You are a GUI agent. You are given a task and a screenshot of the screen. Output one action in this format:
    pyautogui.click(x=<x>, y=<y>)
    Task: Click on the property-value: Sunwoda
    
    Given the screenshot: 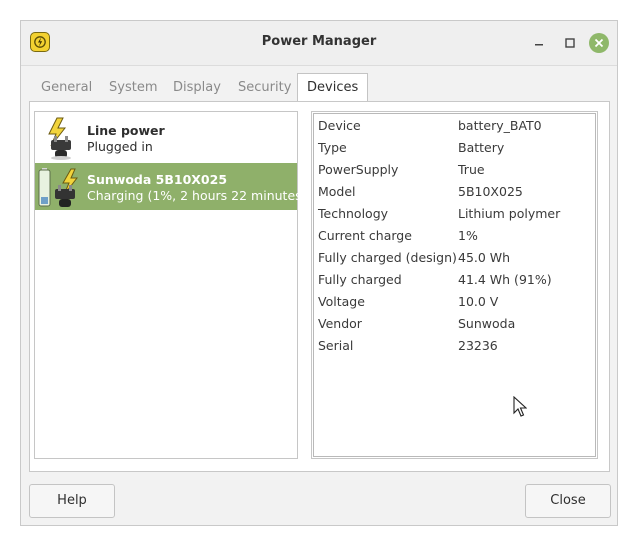 What is the action you would take?
    pyautogui.click(x=487, y=323)
    